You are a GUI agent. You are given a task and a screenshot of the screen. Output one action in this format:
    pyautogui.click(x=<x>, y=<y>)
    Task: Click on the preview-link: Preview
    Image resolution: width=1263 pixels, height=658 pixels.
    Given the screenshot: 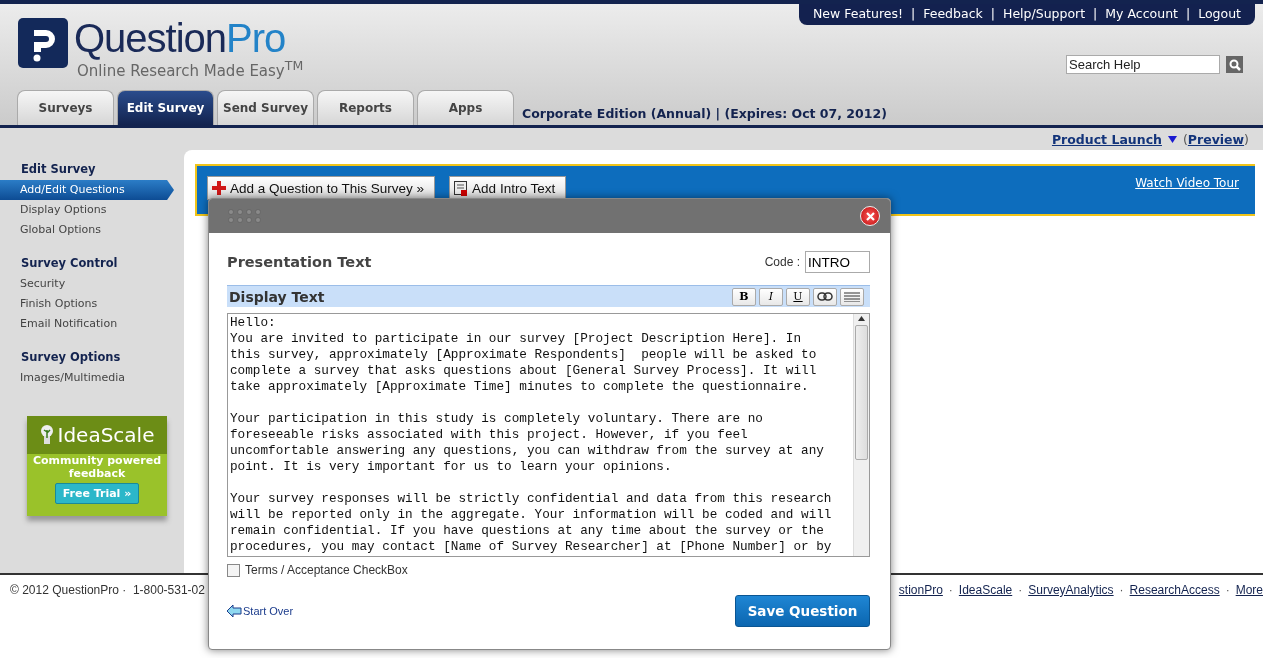 What is the action you would take?
    pyautogui.click(x=1216, y=139)
    